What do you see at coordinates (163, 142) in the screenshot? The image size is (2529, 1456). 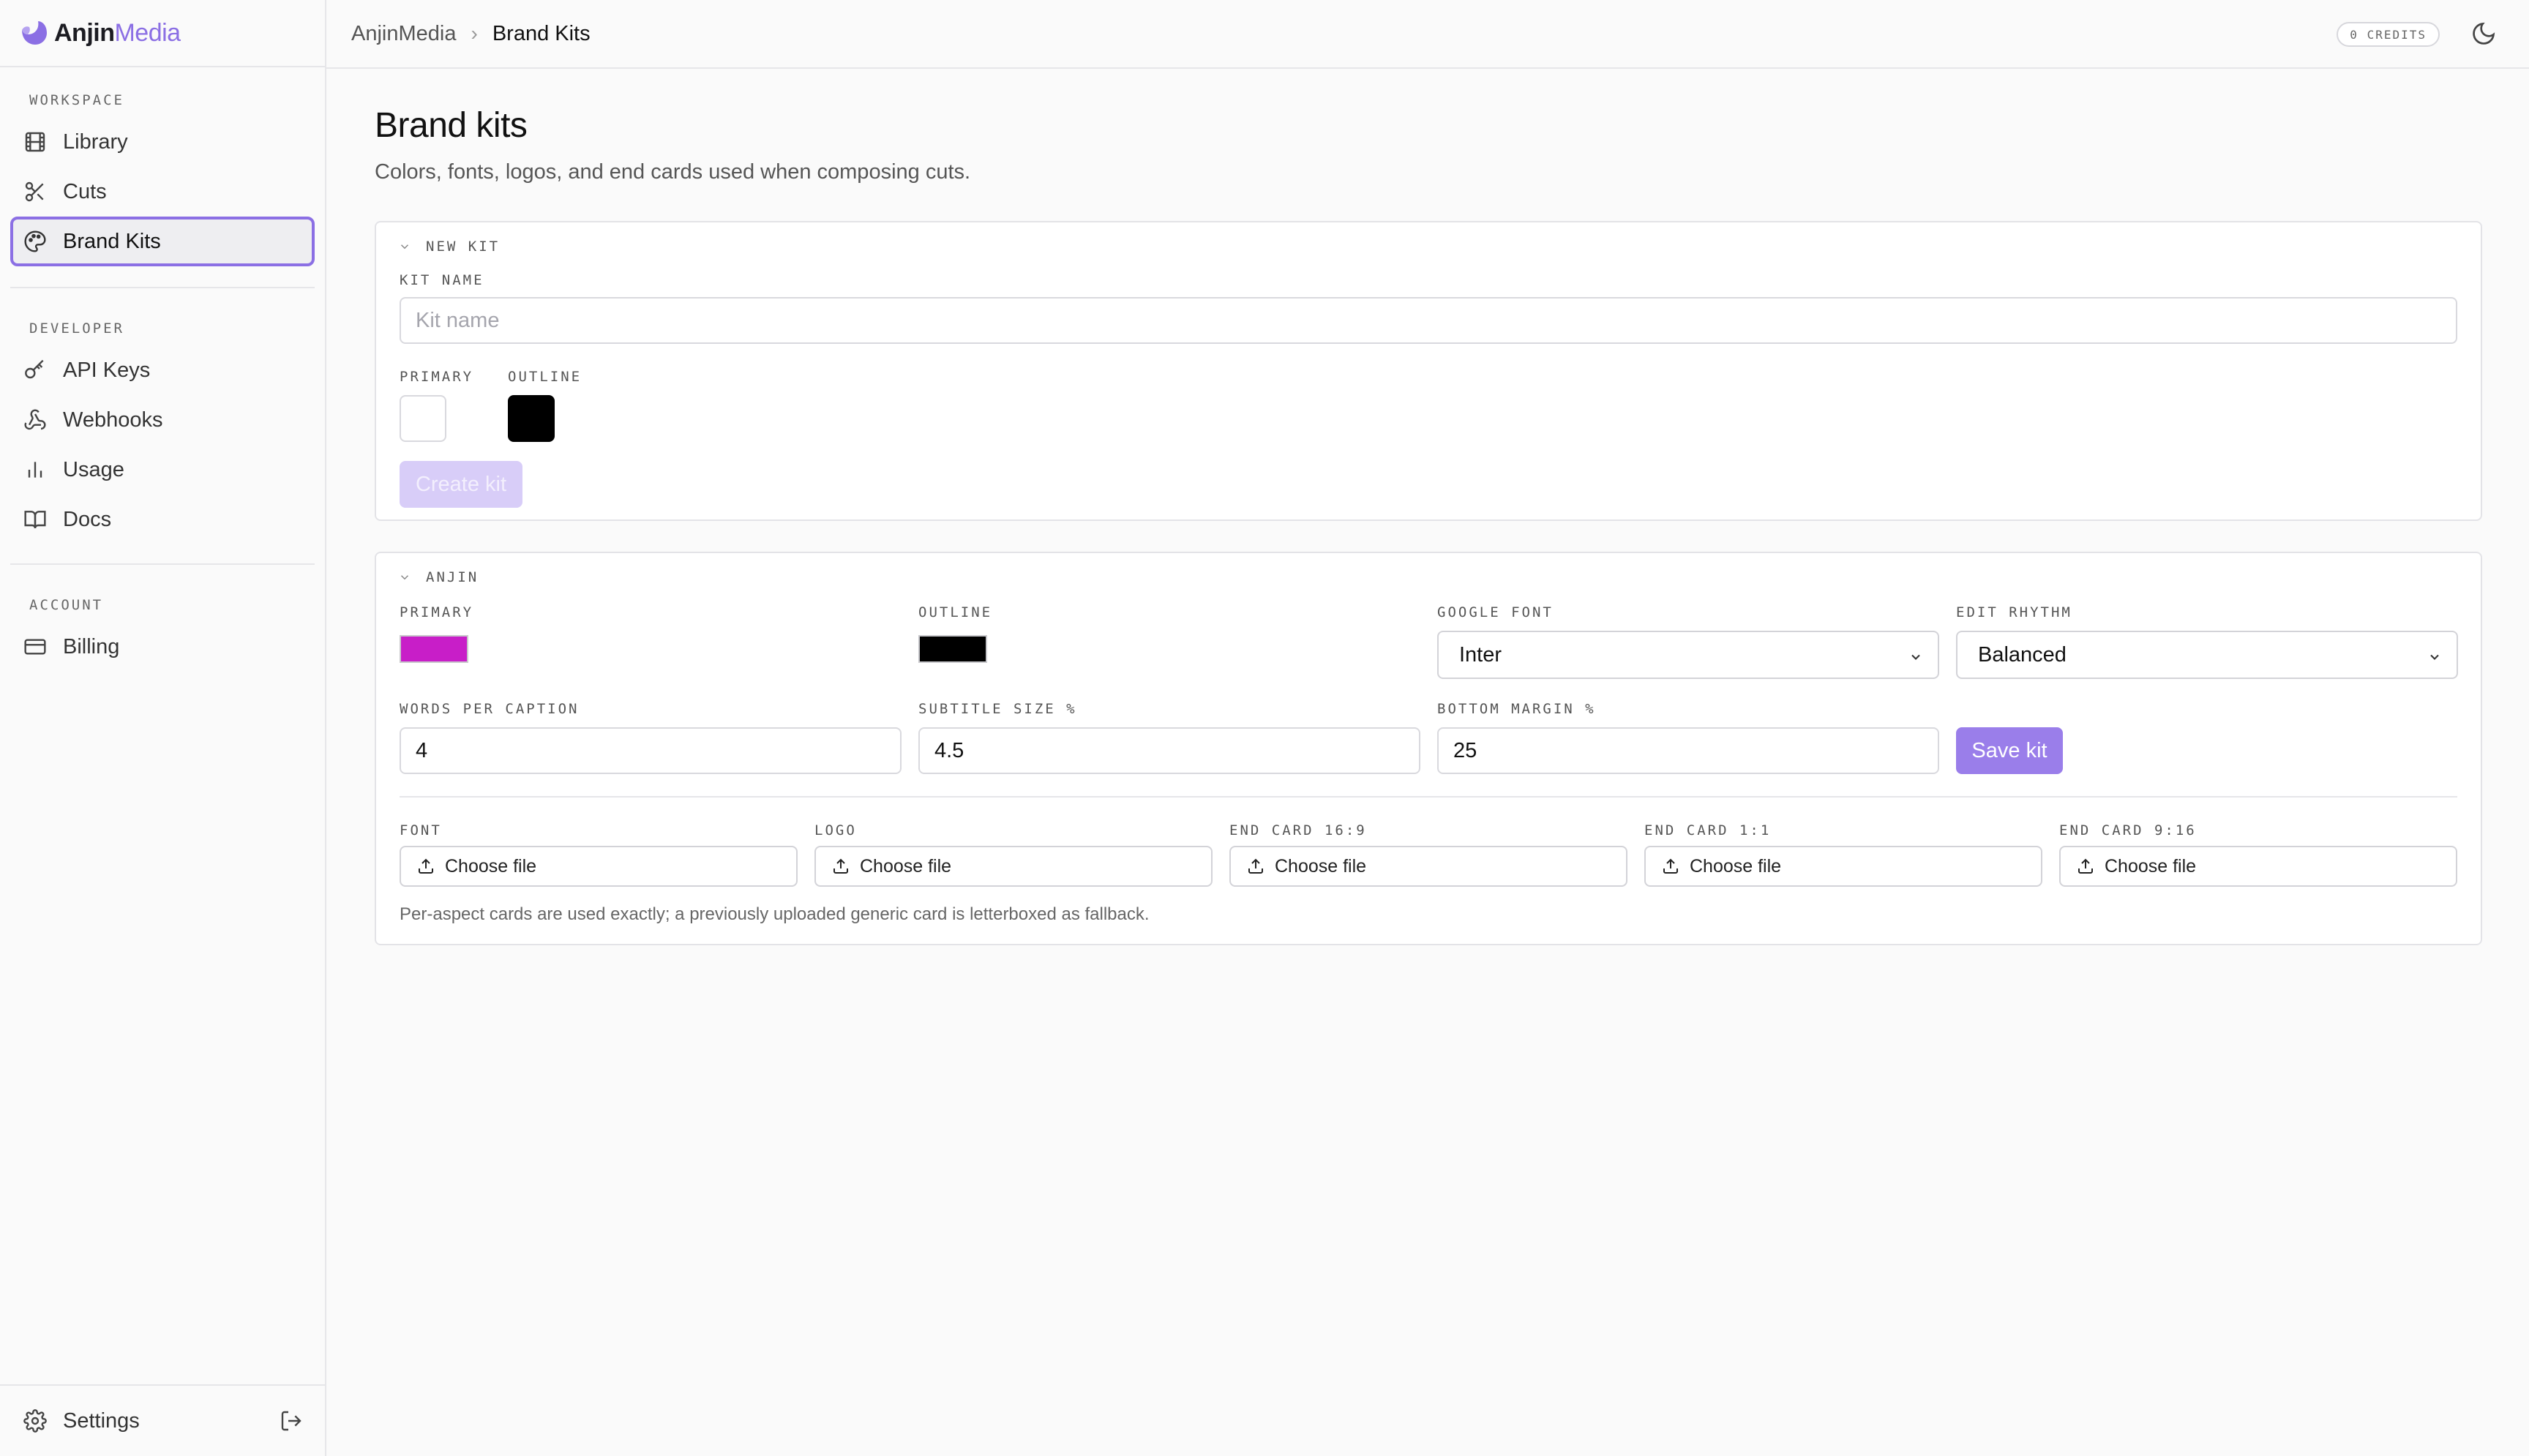 I see `sidebar-item-library: Library` at bounding box center [163, 142].